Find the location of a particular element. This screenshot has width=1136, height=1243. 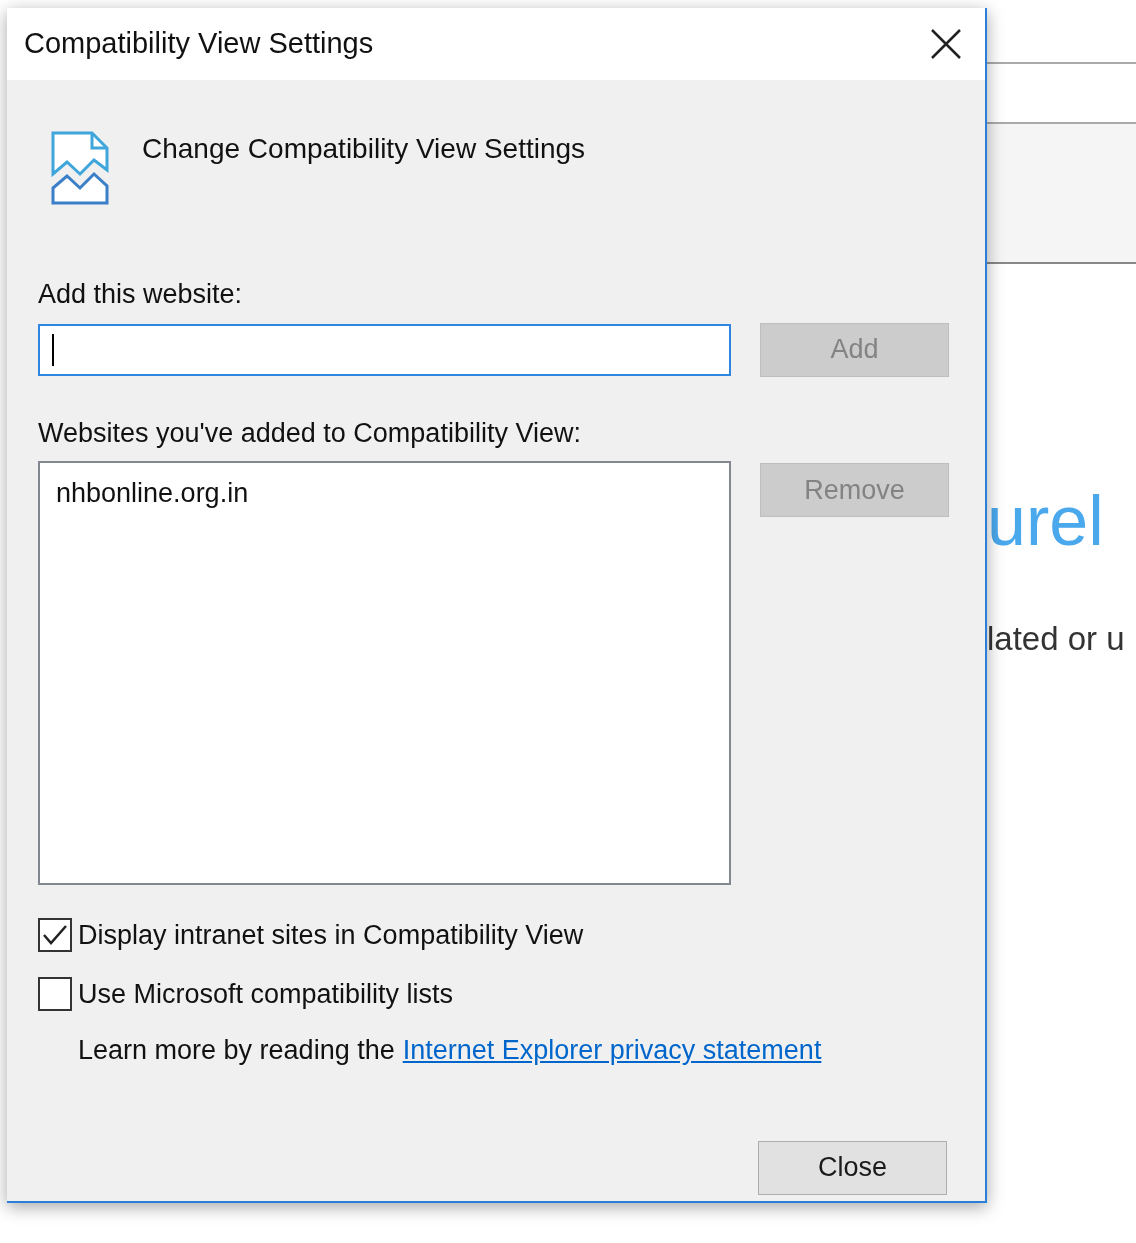

website-input-field is located at coordinates (384, 349).